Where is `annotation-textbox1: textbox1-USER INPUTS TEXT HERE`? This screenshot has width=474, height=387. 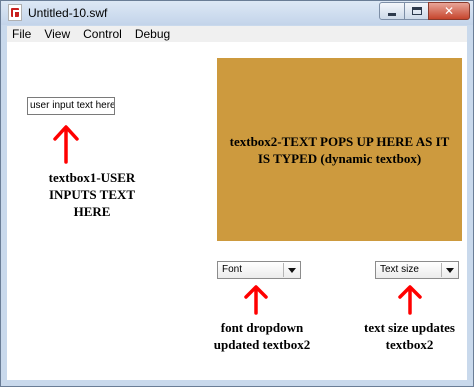 annotation-textbox1: textbox1-USER INPUTS TEXT HERE is located at coordinates (92, 194).